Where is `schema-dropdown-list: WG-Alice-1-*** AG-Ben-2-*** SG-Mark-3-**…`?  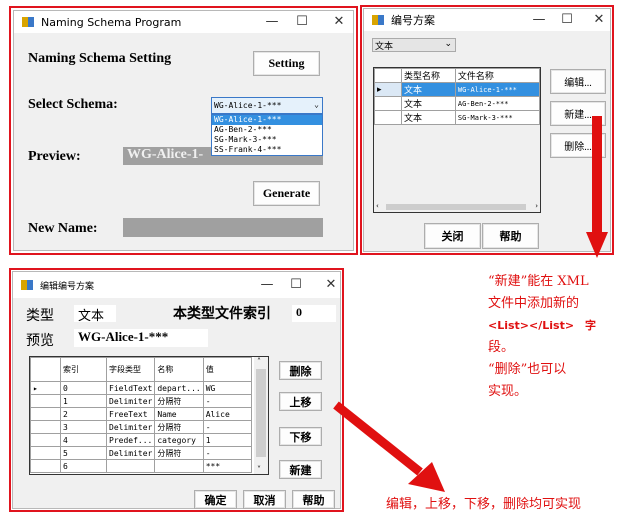 schema-dropdown-list: WG-Alice-1-*** AG-Ben-2-*** SG-Mark-3-**… is located at coordinates (267, 135).